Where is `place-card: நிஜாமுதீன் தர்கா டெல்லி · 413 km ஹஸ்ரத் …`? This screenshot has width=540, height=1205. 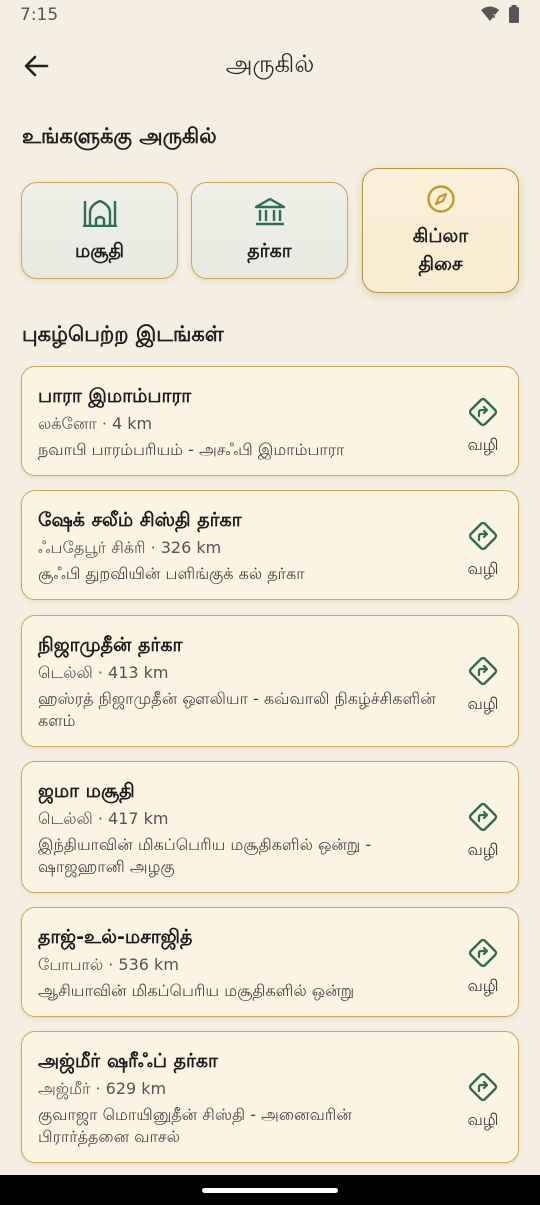 place-card: நிஜாமுதீன் தர்கா டெல்லி · 413 km ஹஸ்ரத் … is located at coordinates (270, 681).